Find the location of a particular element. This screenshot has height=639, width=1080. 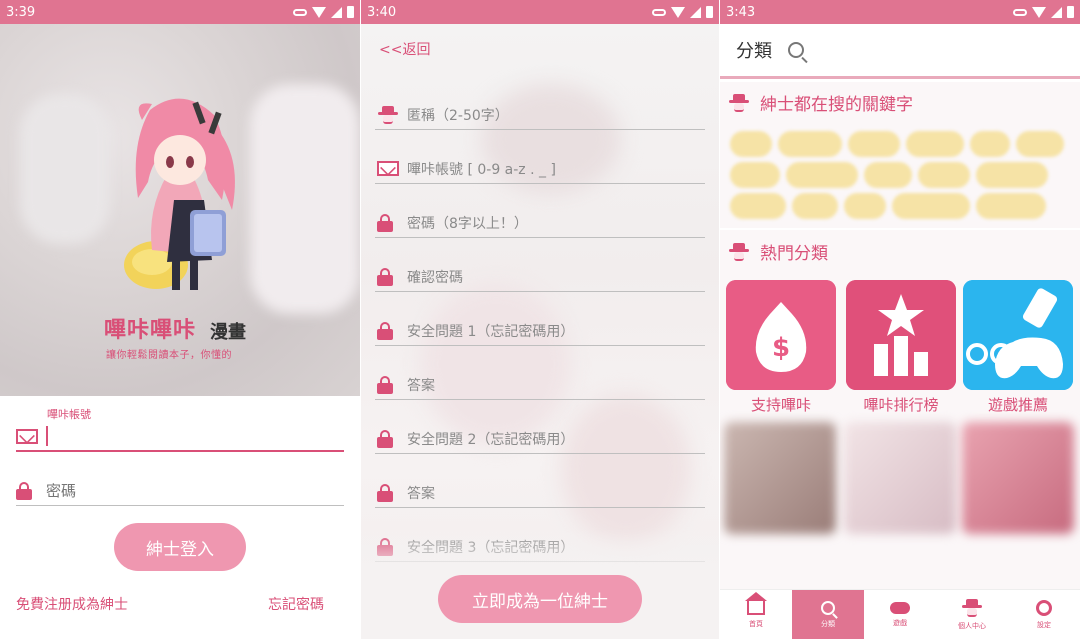

back-button: <<返回 is located at coordinates (404, 49).